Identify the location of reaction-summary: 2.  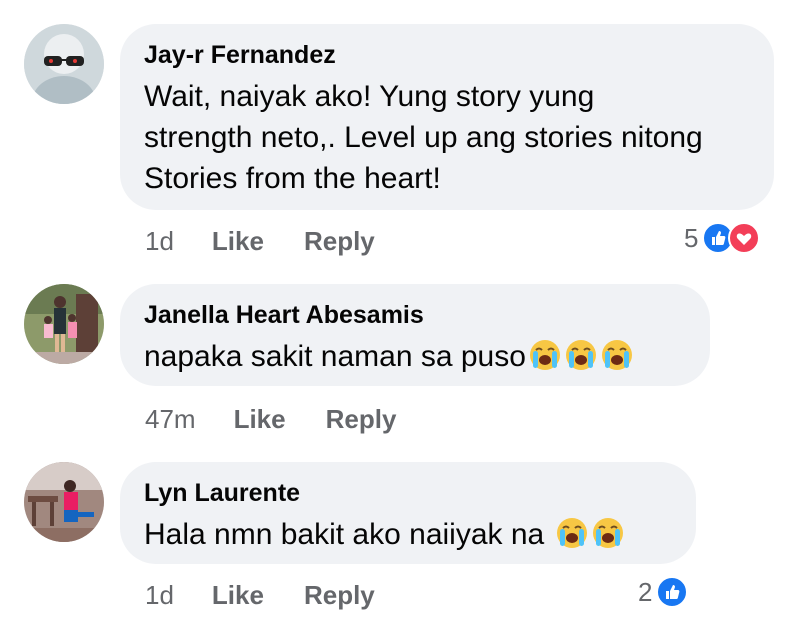
(663, 592).